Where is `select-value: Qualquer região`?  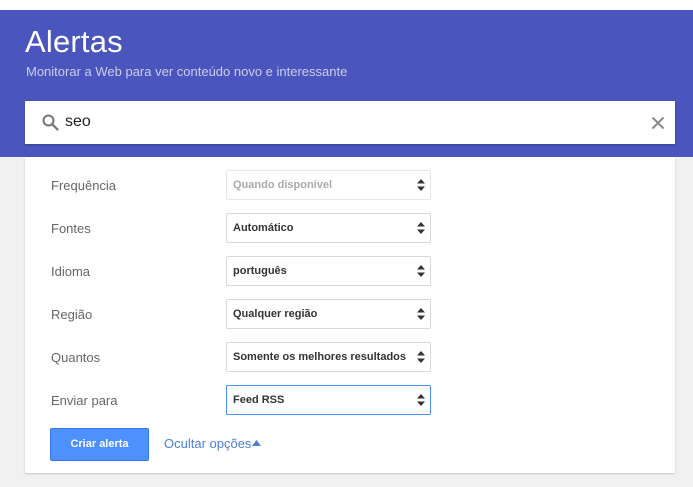 select-value: Qualquer região is located at coordinates (275, 314).